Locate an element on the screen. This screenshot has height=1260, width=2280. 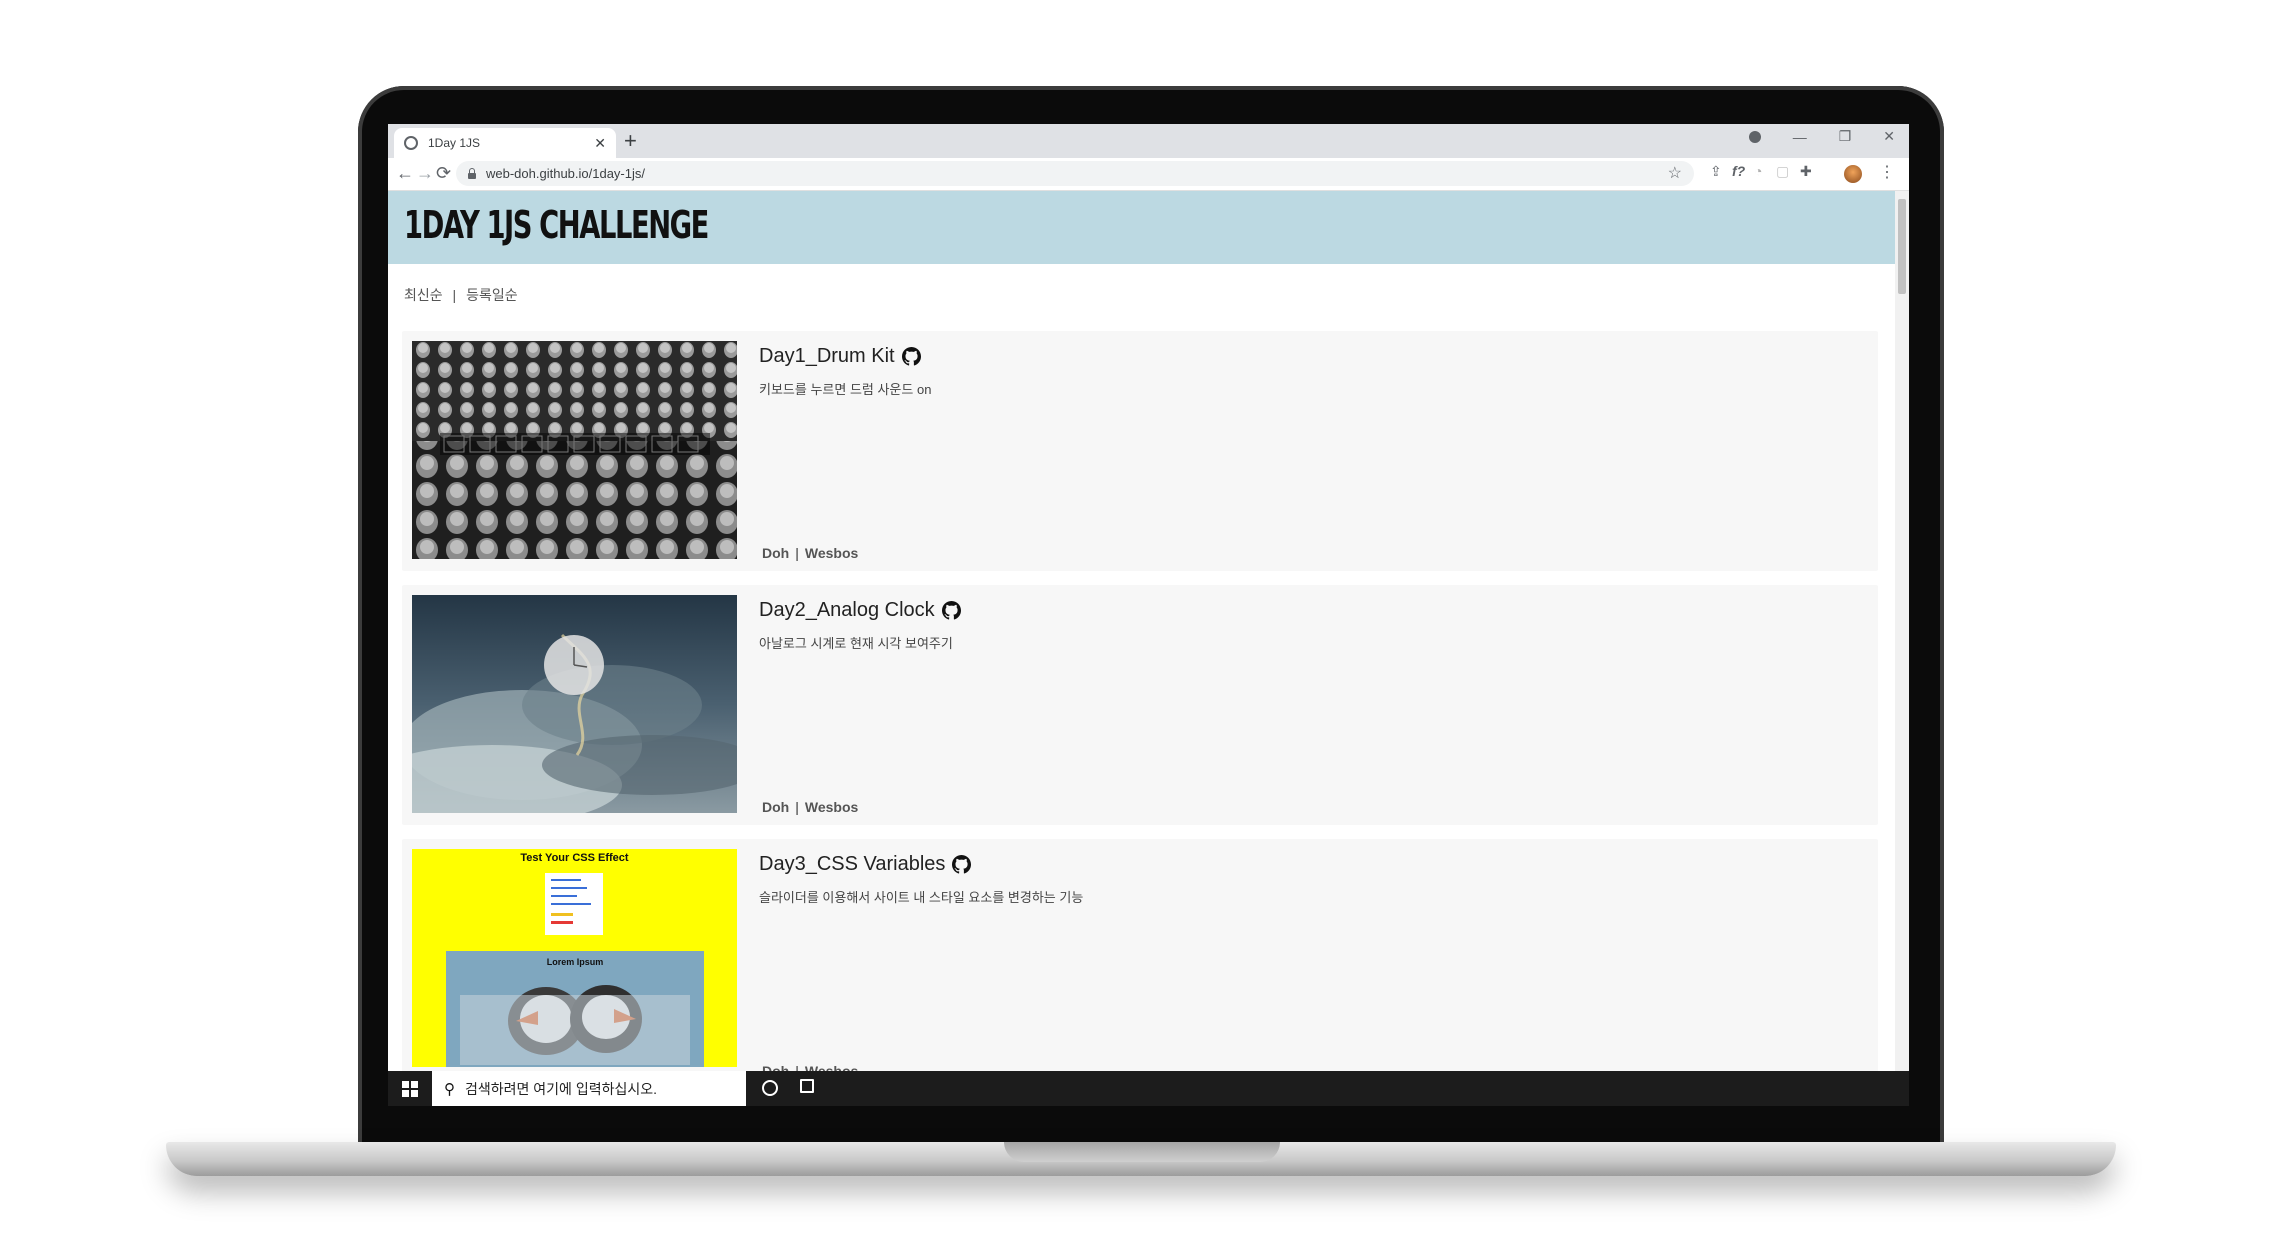
bookmark-star-icon: ☆ is located at coordinates (1675, 173).